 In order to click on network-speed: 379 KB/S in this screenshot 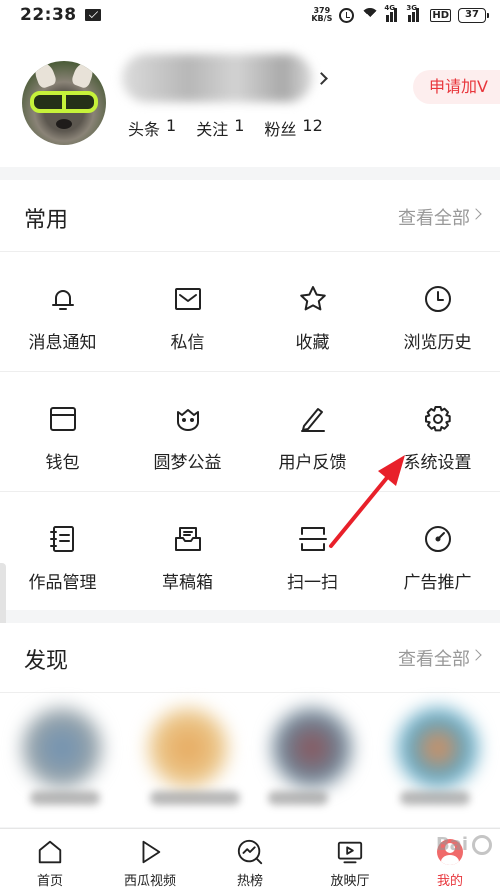, I will do `click(321, 15)`.